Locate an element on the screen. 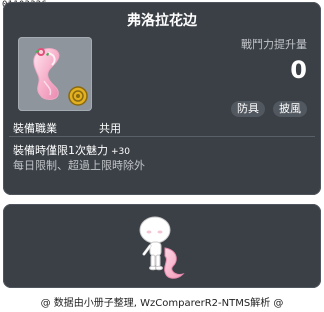 This screenshot has width=324, height=312. divider is located at coordinates (162, 136).